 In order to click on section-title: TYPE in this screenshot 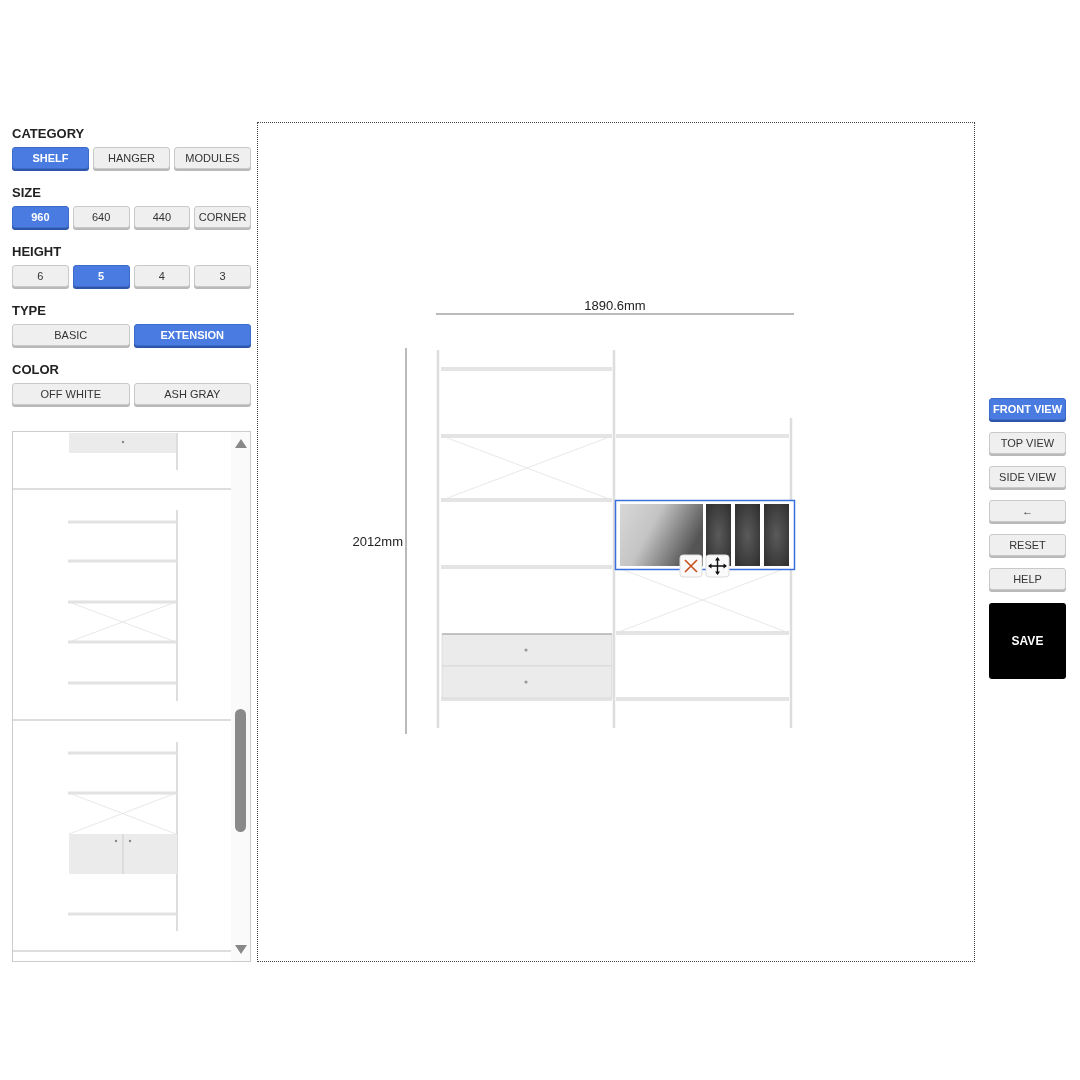, I will do `click(29, 311)`.